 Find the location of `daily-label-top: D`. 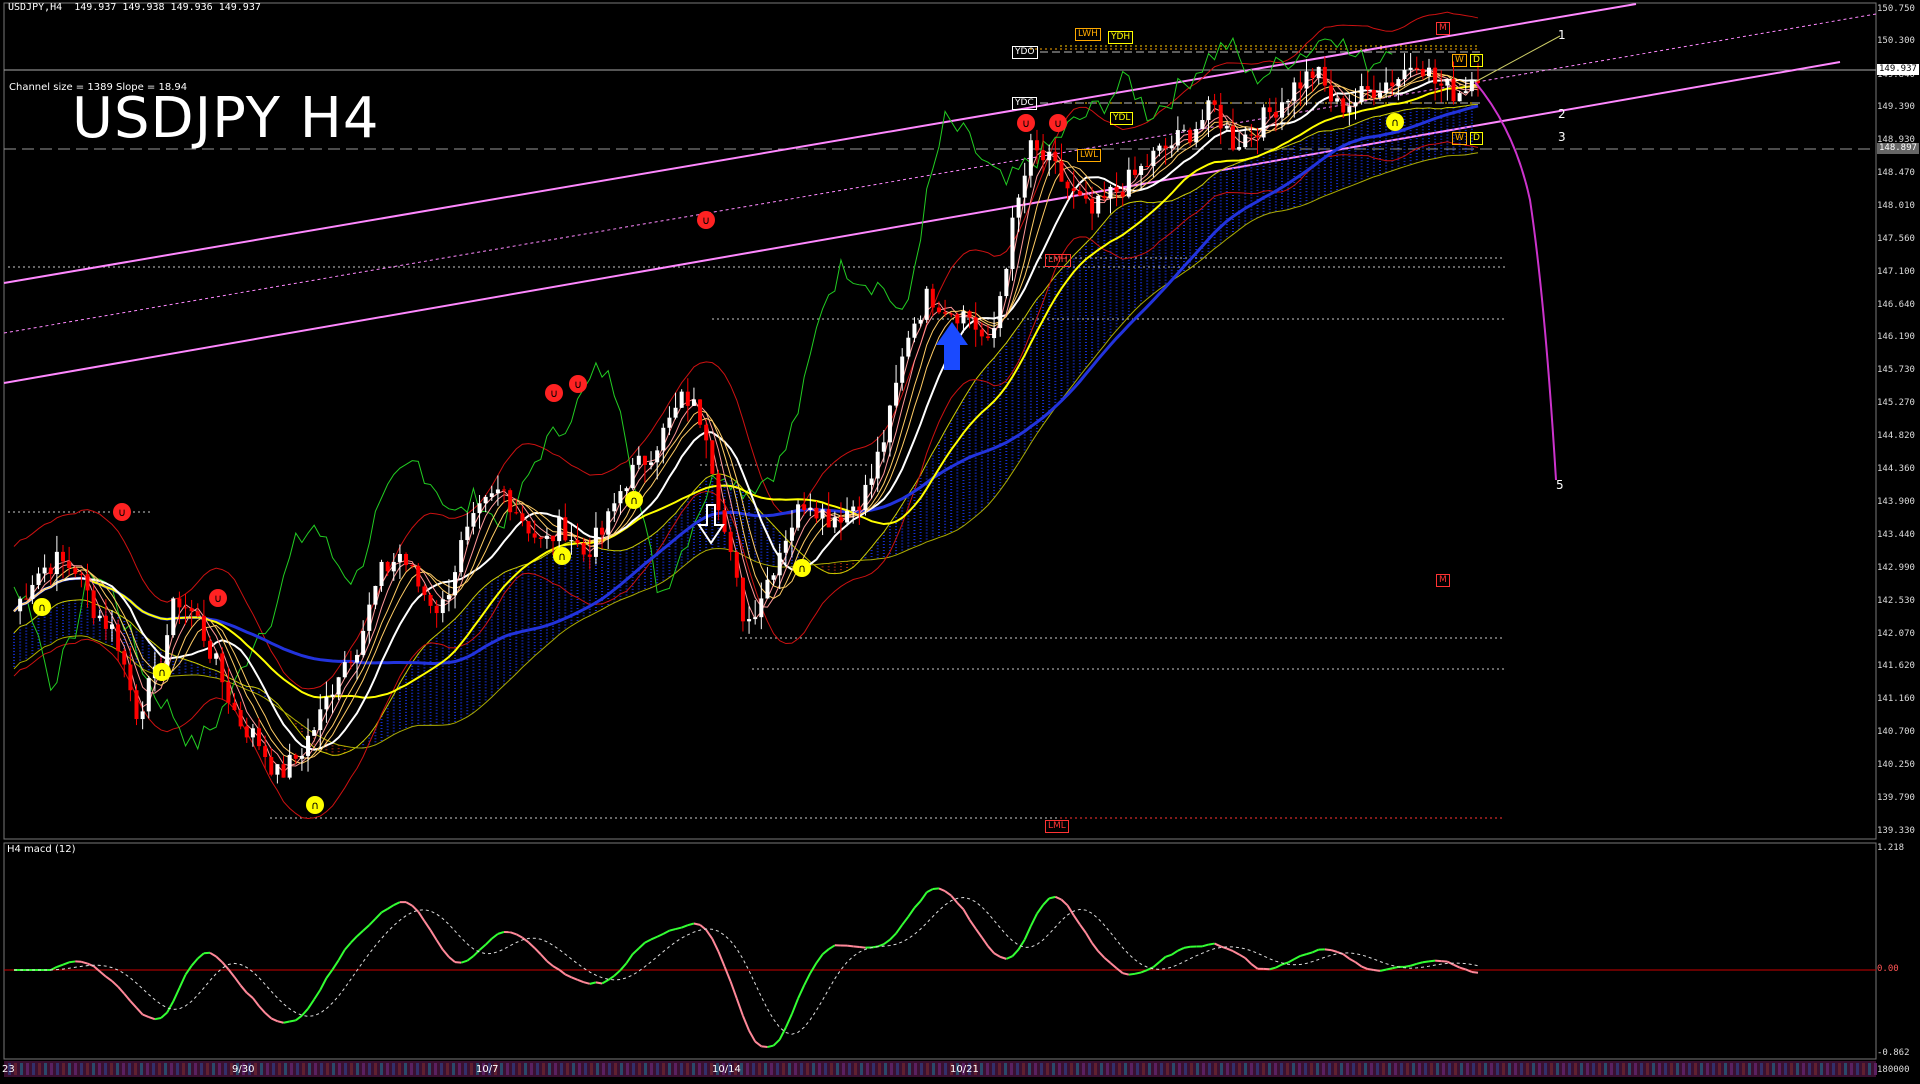

daily-label-top: D is located at coordinates (1476, 60).